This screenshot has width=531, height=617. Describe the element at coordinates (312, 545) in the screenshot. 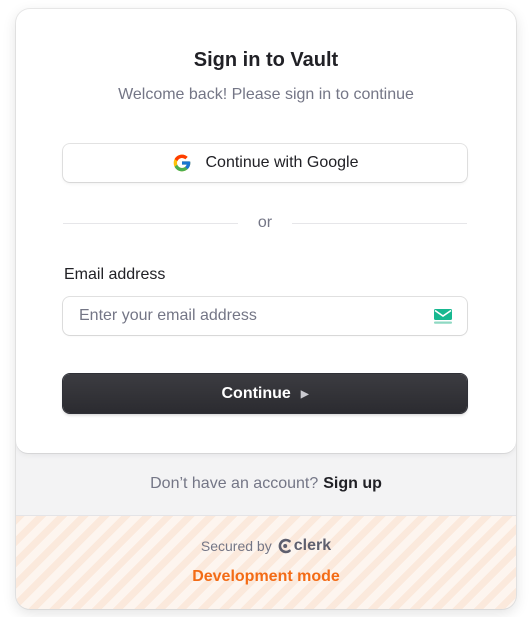

I see `clerk-wordmark: clerk` at that location.